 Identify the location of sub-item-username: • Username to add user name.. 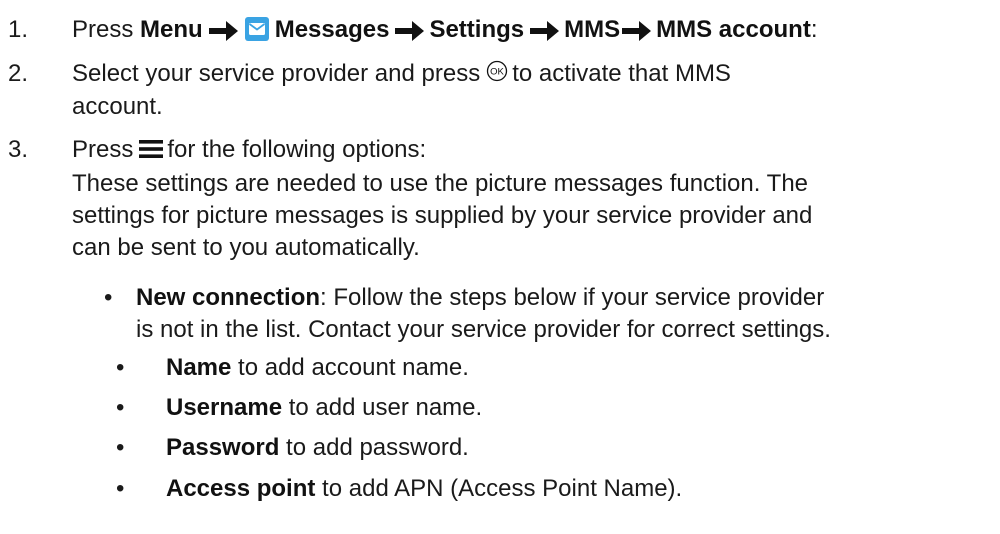
(558, 409).